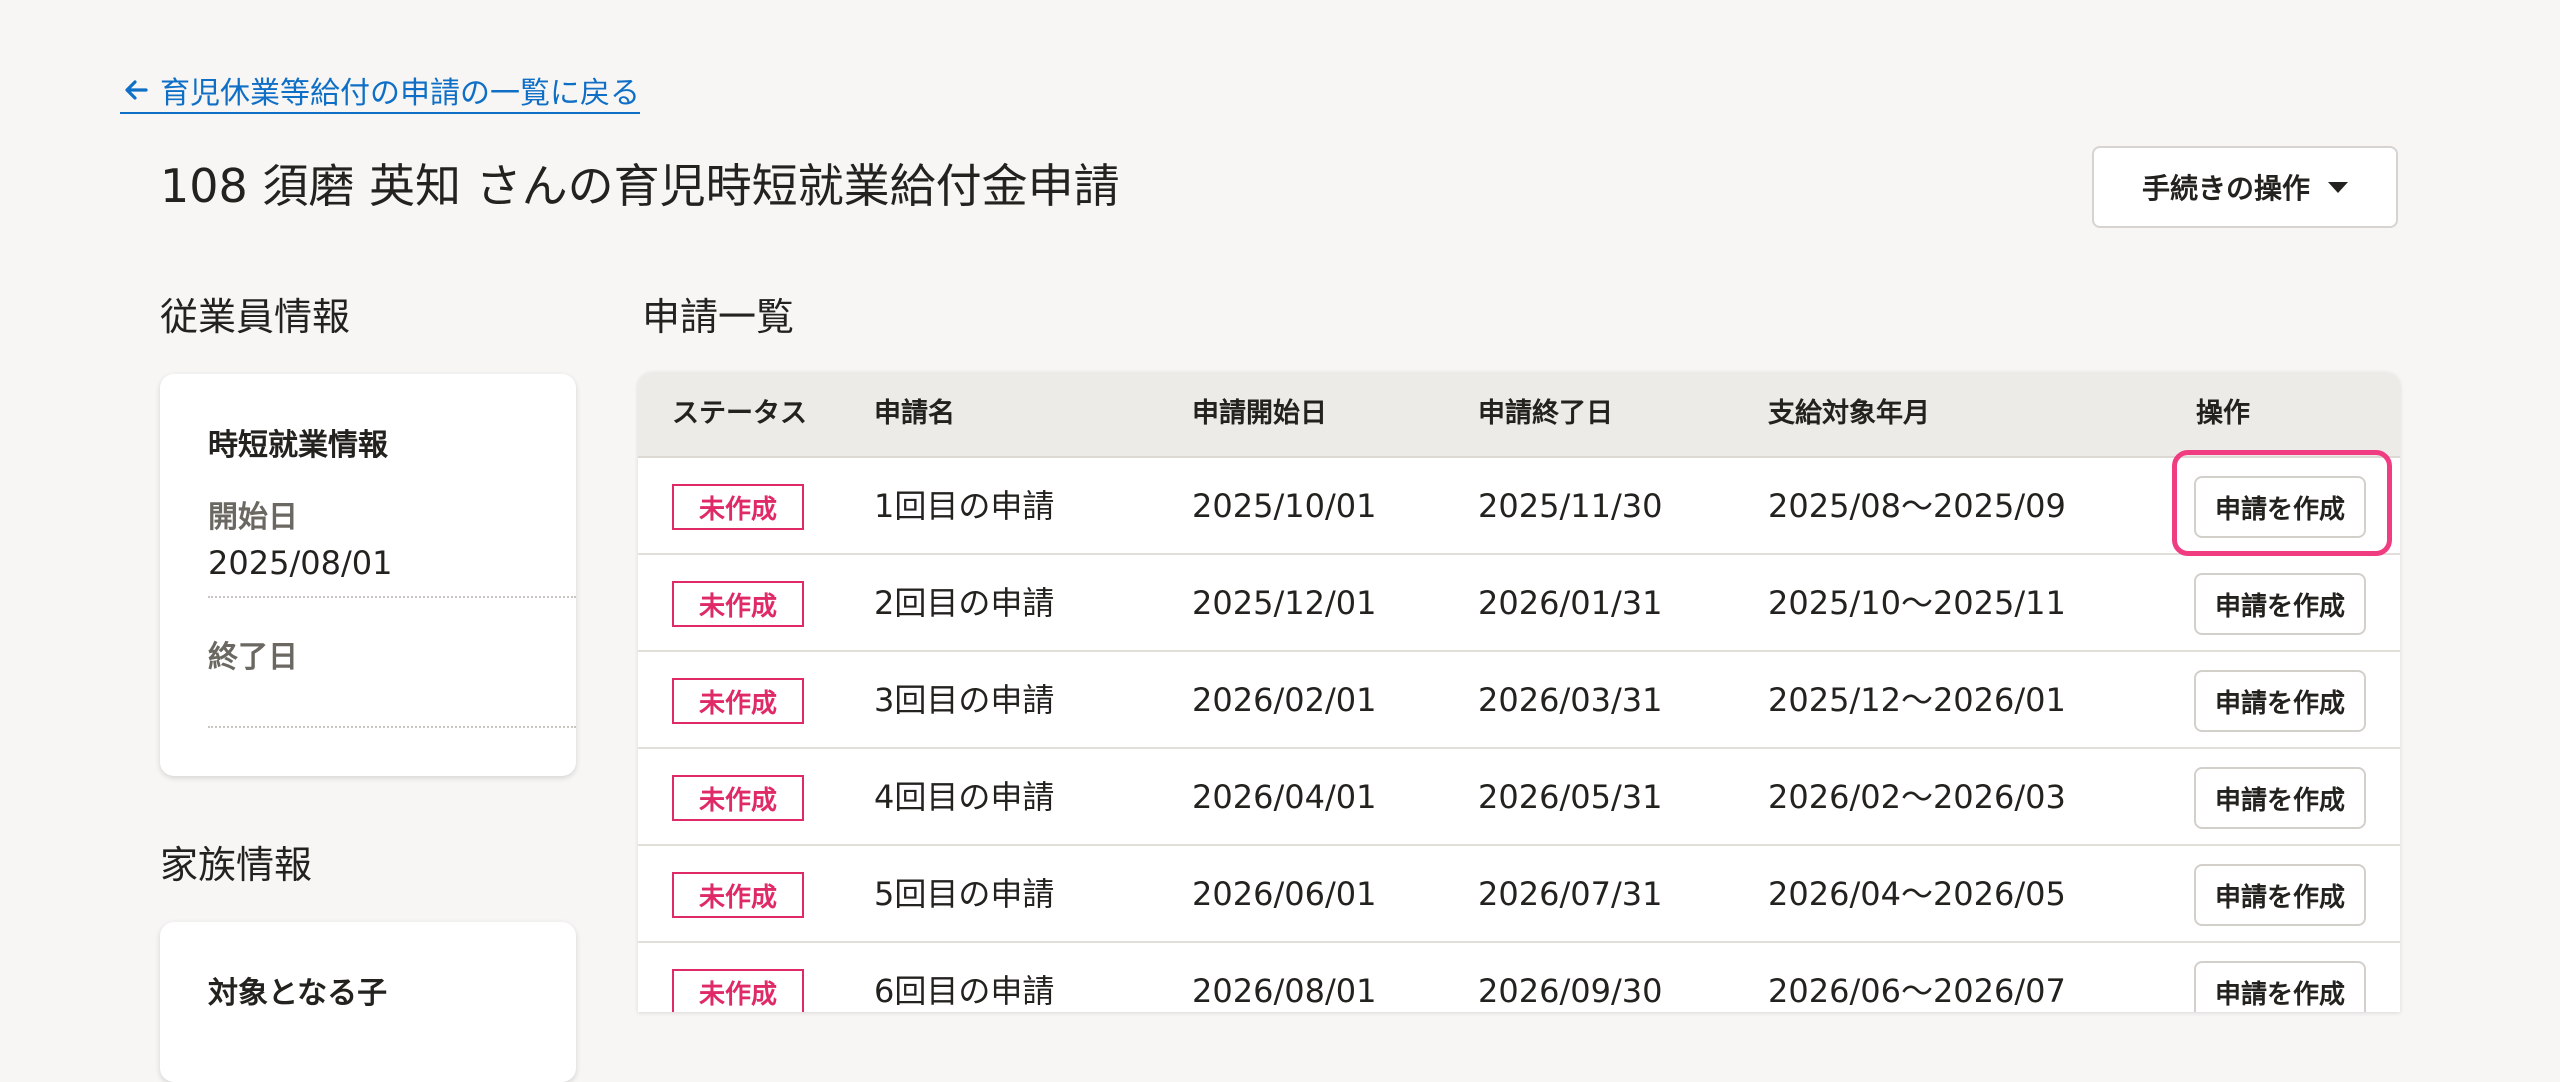  I want to click on start-date-label: 開始日, so click(253, 517).